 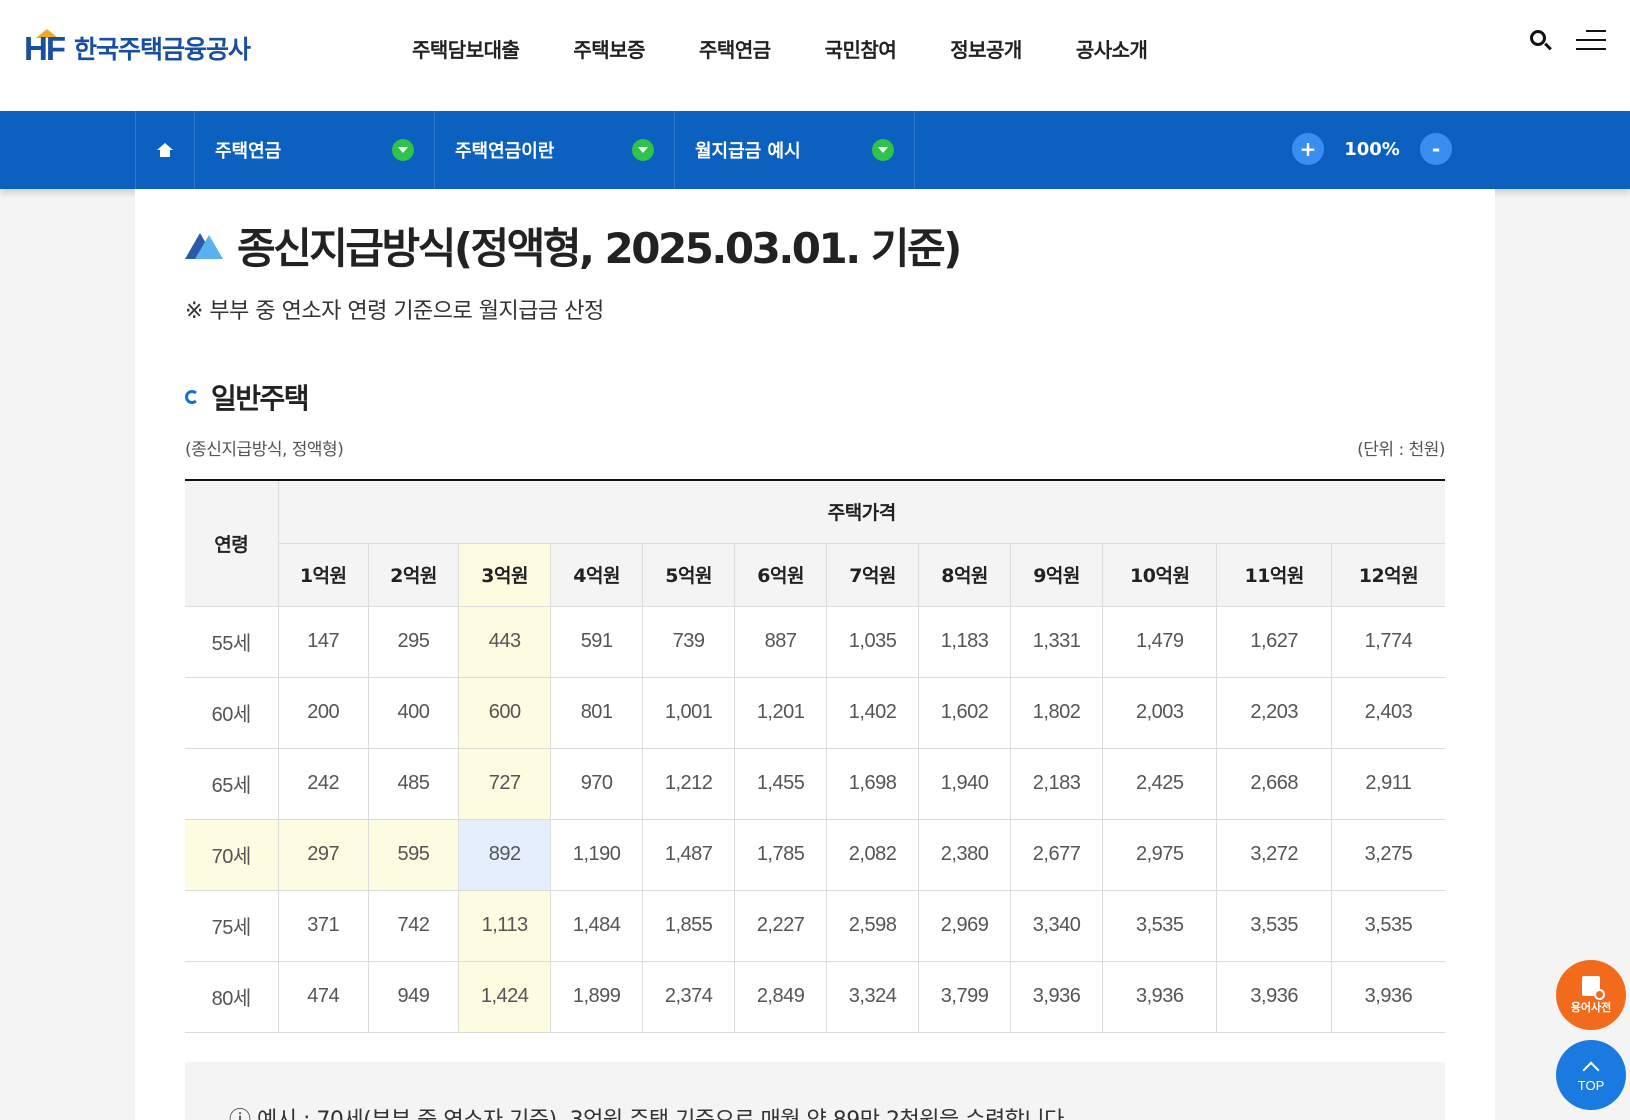 I want to click on age-cell: 65세, so click(x=232, y=783).